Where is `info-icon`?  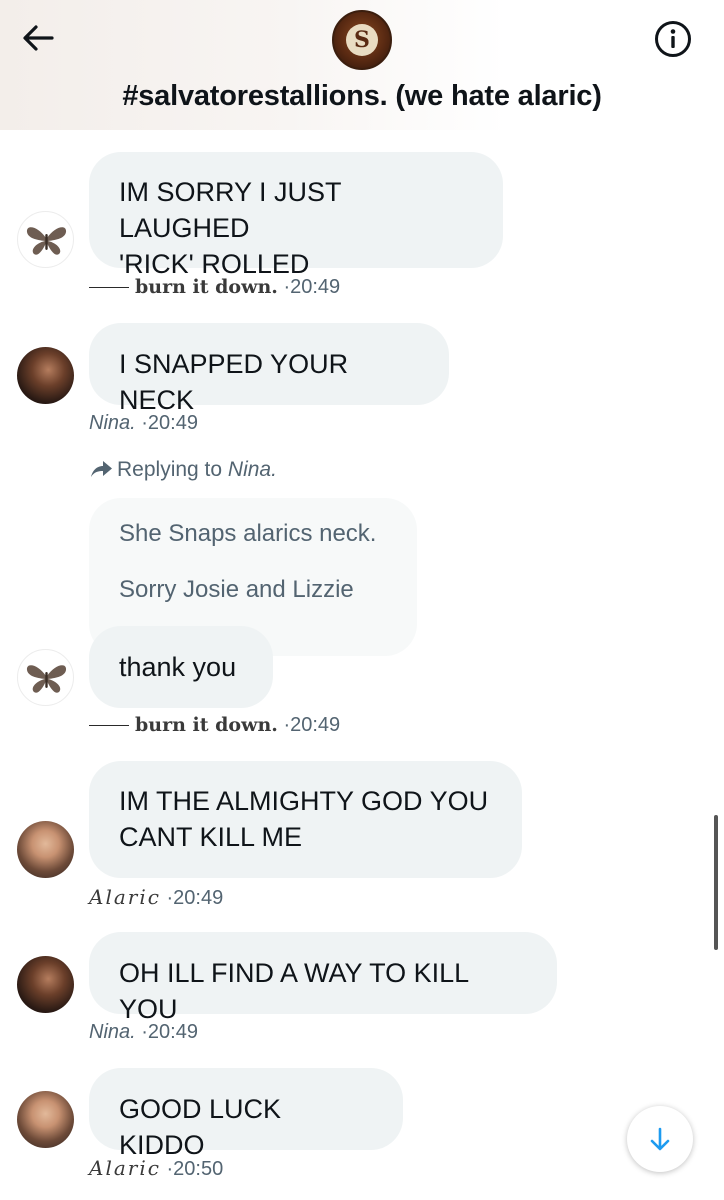 info-icon is located at coordinates (673, 39).